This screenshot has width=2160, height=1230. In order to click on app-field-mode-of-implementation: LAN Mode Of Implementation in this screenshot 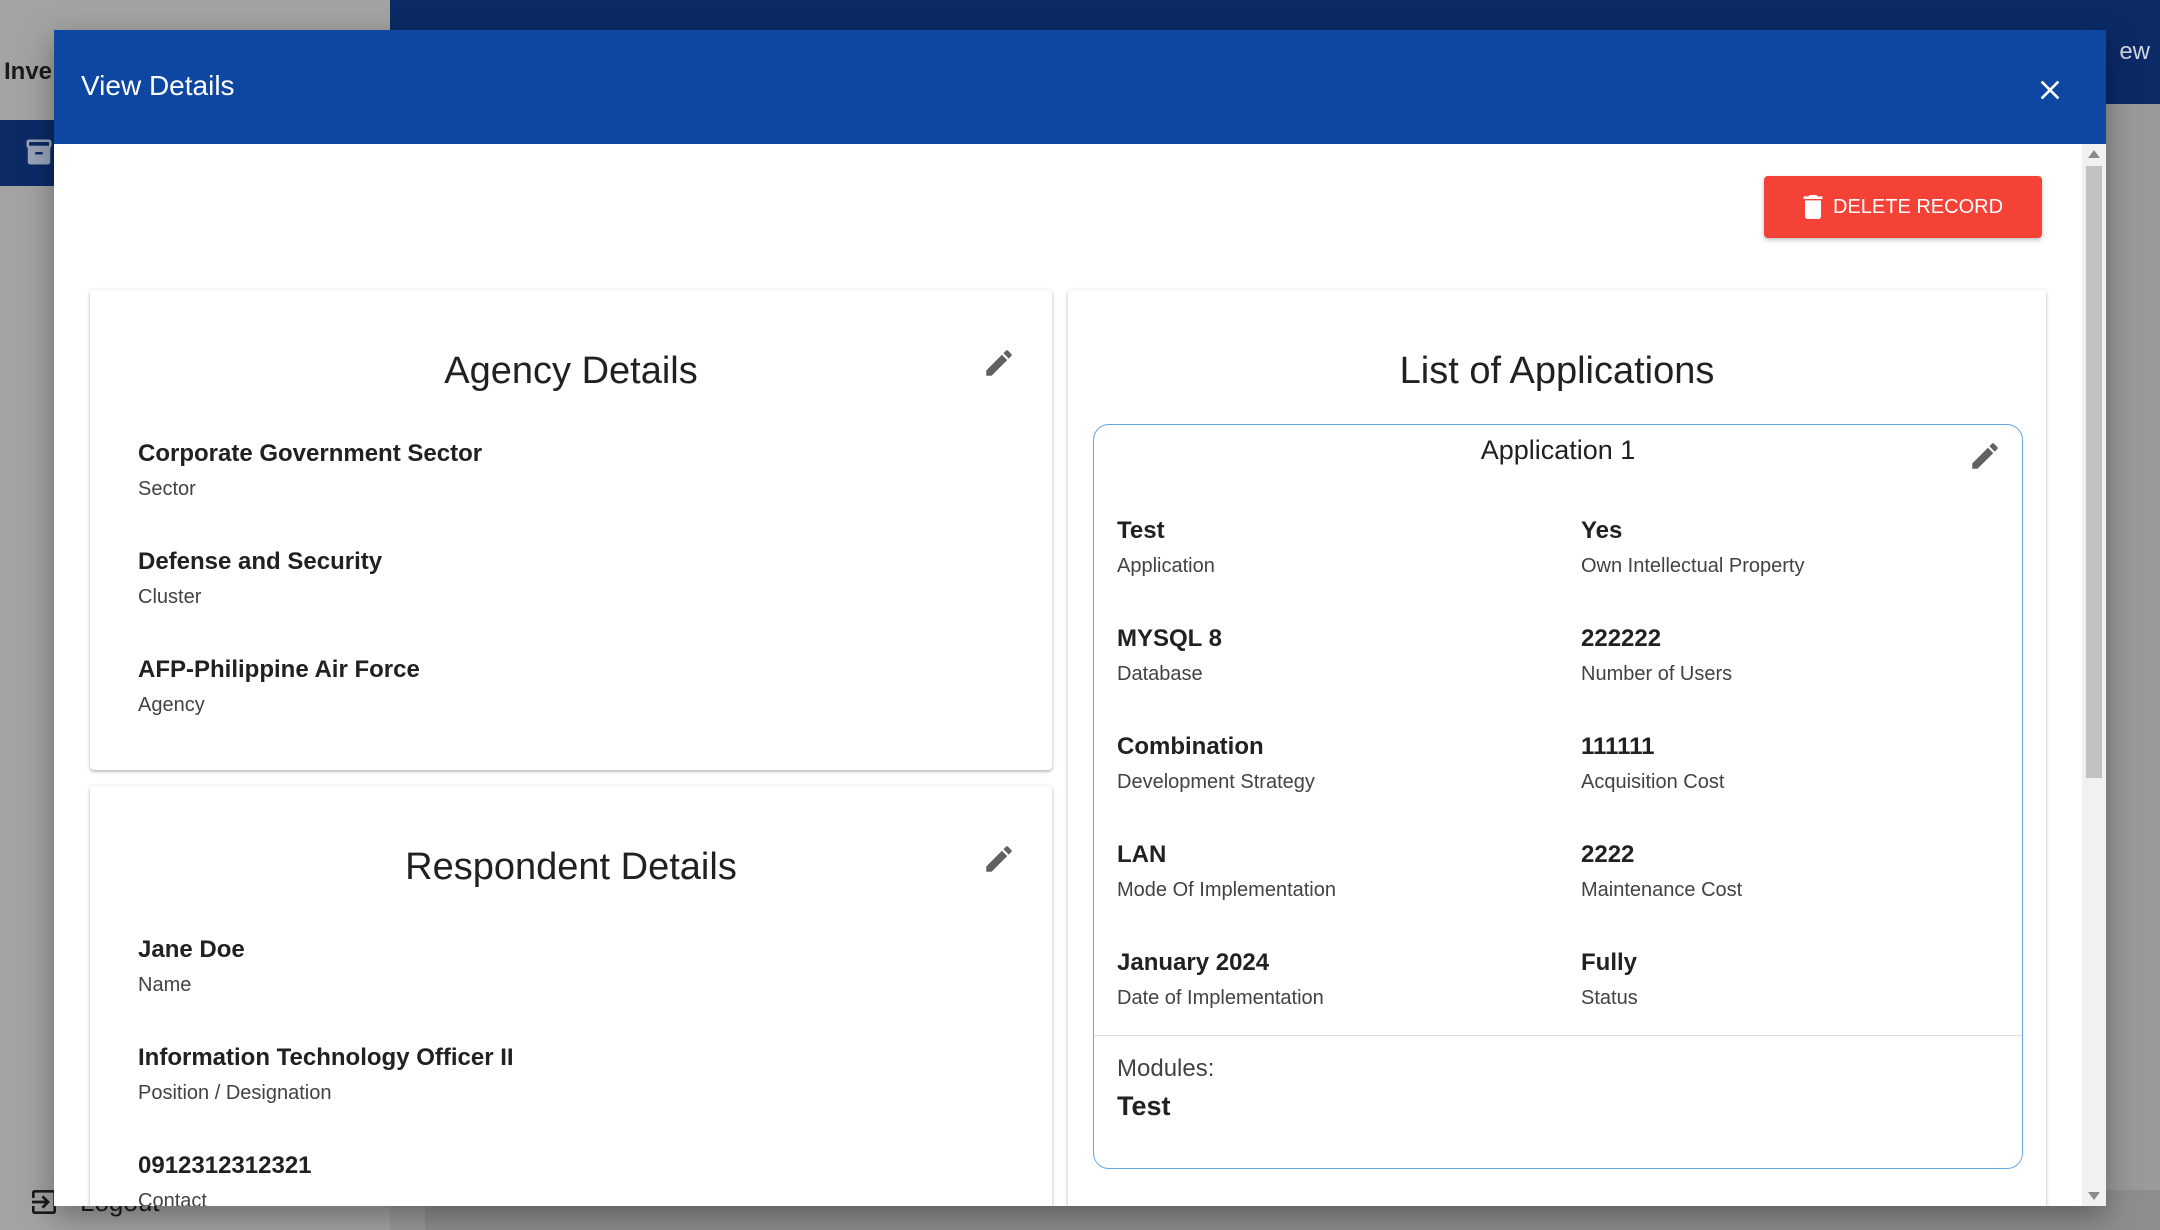, I will do `click(1226, 871)`.